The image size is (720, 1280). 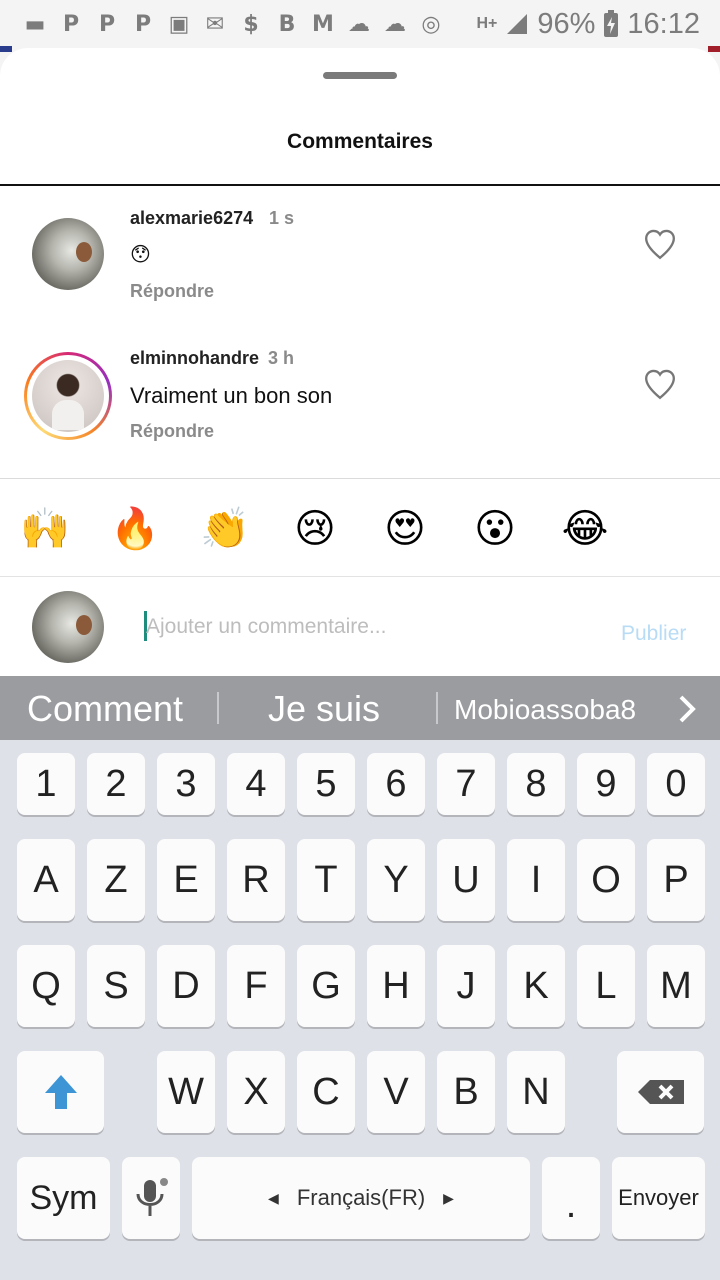 What do you see at coordinates (323, 24) in the screenshot?
I see `gmail-icon: M` at bounding box center [323, 24].